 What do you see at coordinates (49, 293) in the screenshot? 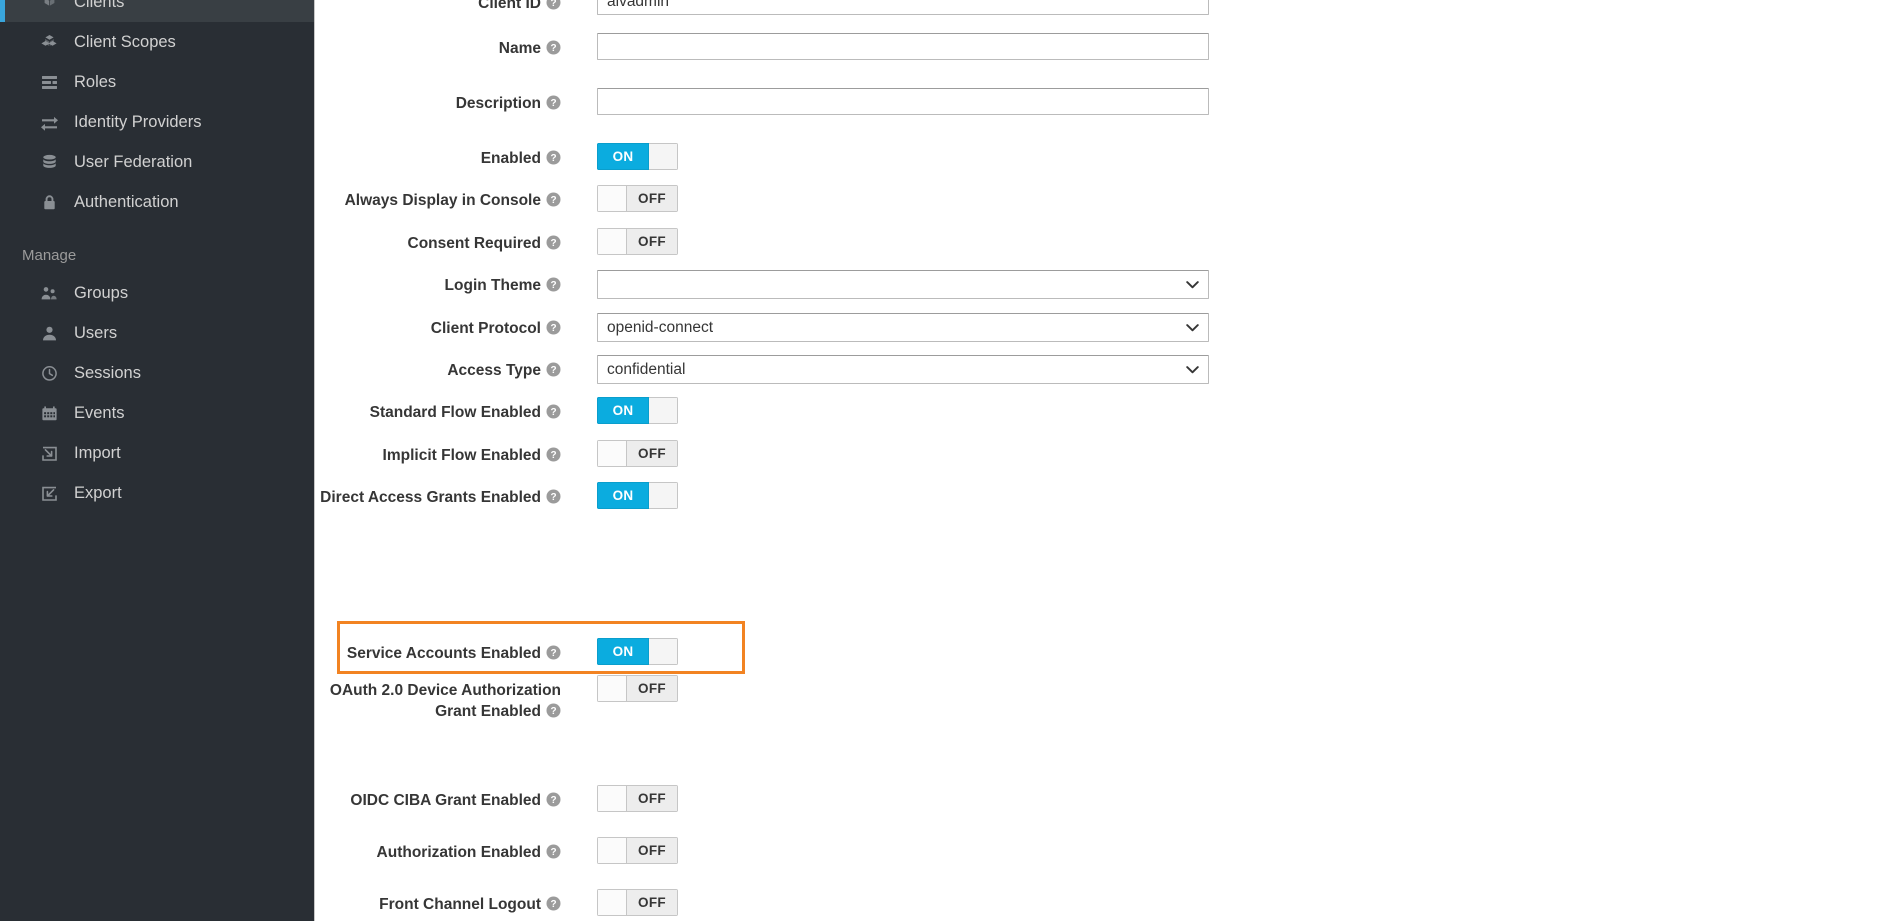
I see `users-group-icon` at bounding box center [49, 293].